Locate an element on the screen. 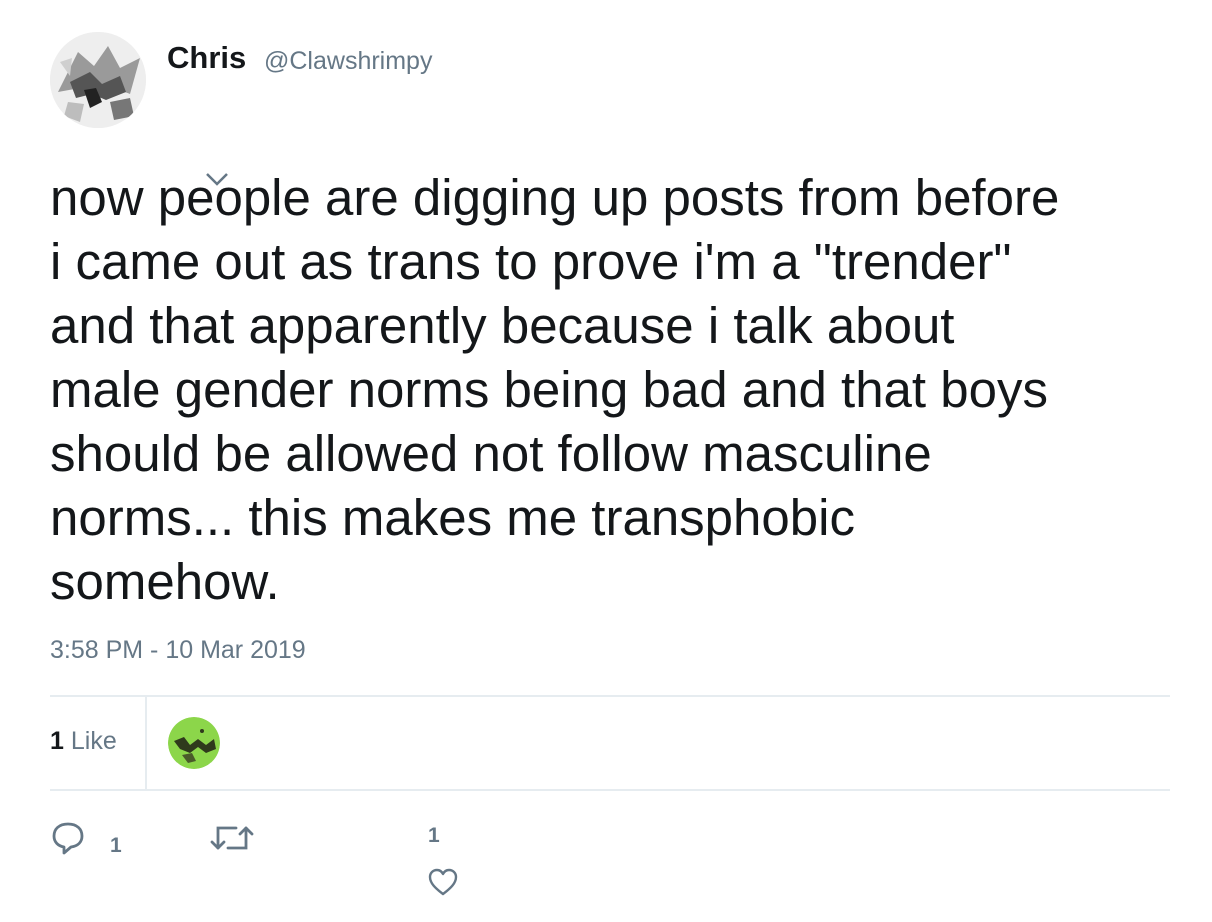 Image resolution: width=1212 pixels, height=922 pixels. like-button: 1 is located at coordinates (445, 864).